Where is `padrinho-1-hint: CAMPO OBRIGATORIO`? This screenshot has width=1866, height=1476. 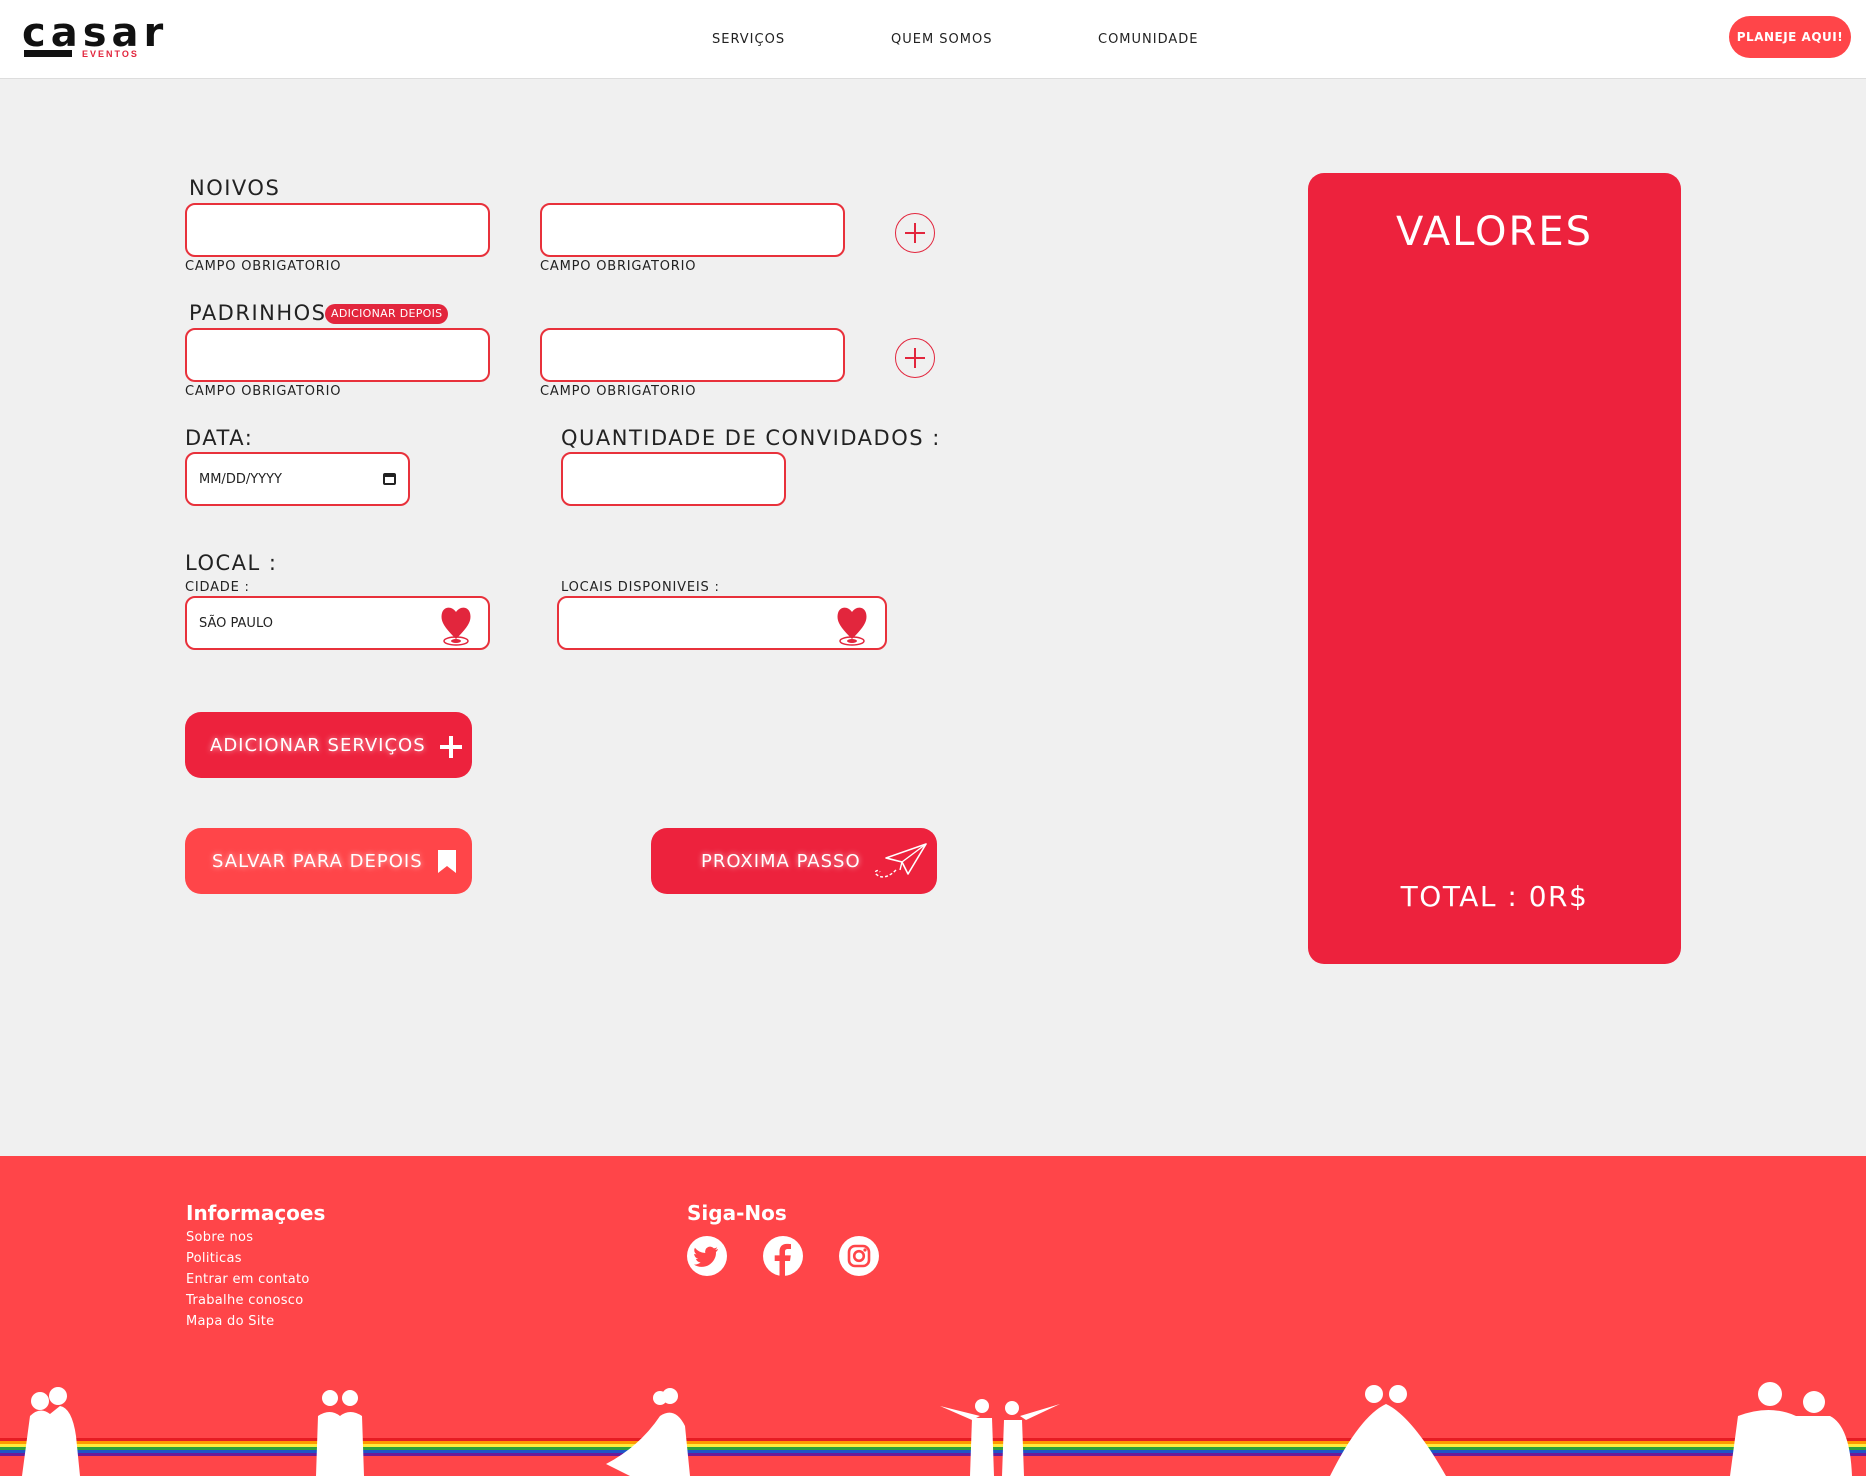
padrinho-1-hint: CAMPO OBRIGATORIO is located at coordinates (263, 391).